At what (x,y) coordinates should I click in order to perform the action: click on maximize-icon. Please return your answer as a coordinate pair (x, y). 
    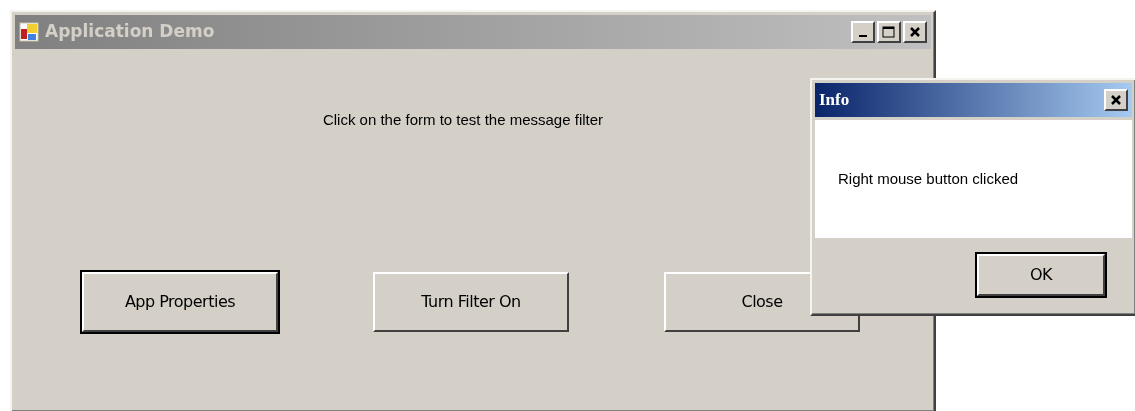
    Looking at the image, I should click on (889, 32).